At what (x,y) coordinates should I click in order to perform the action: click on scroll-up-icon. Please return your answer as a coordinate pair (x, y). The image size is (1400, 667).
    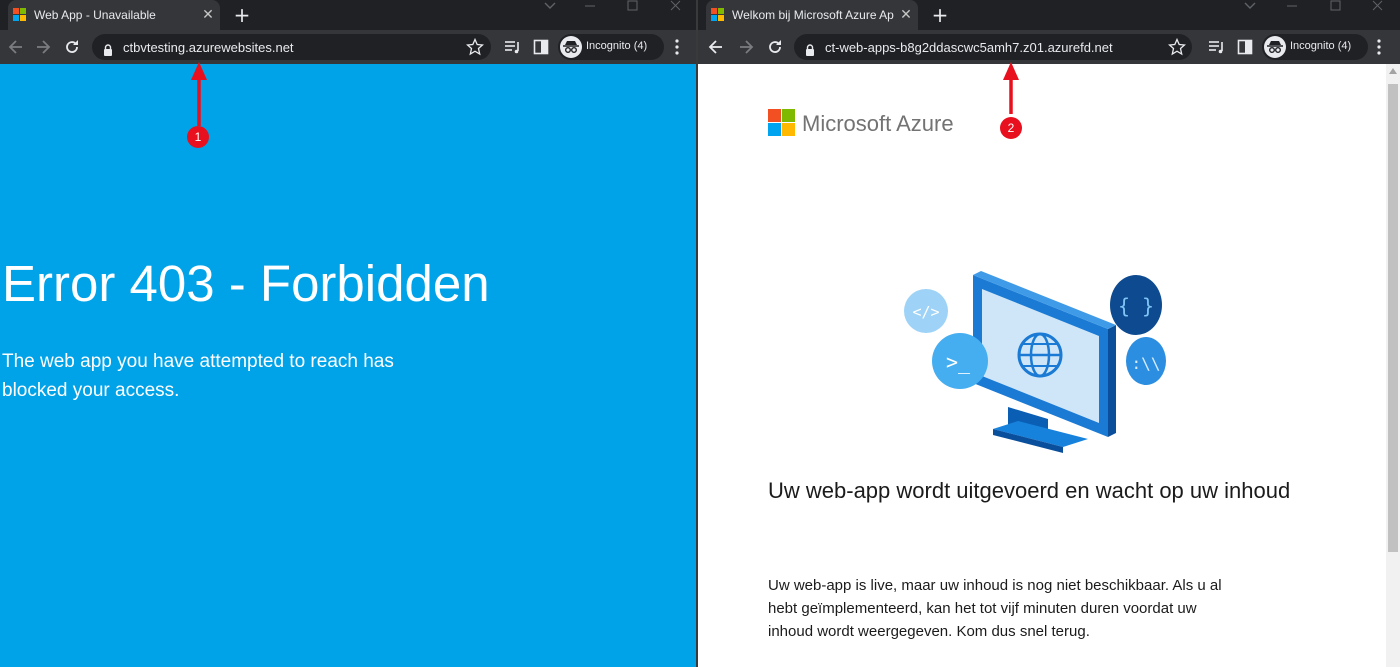
    Looking at the image, I should click on (1393, 71).